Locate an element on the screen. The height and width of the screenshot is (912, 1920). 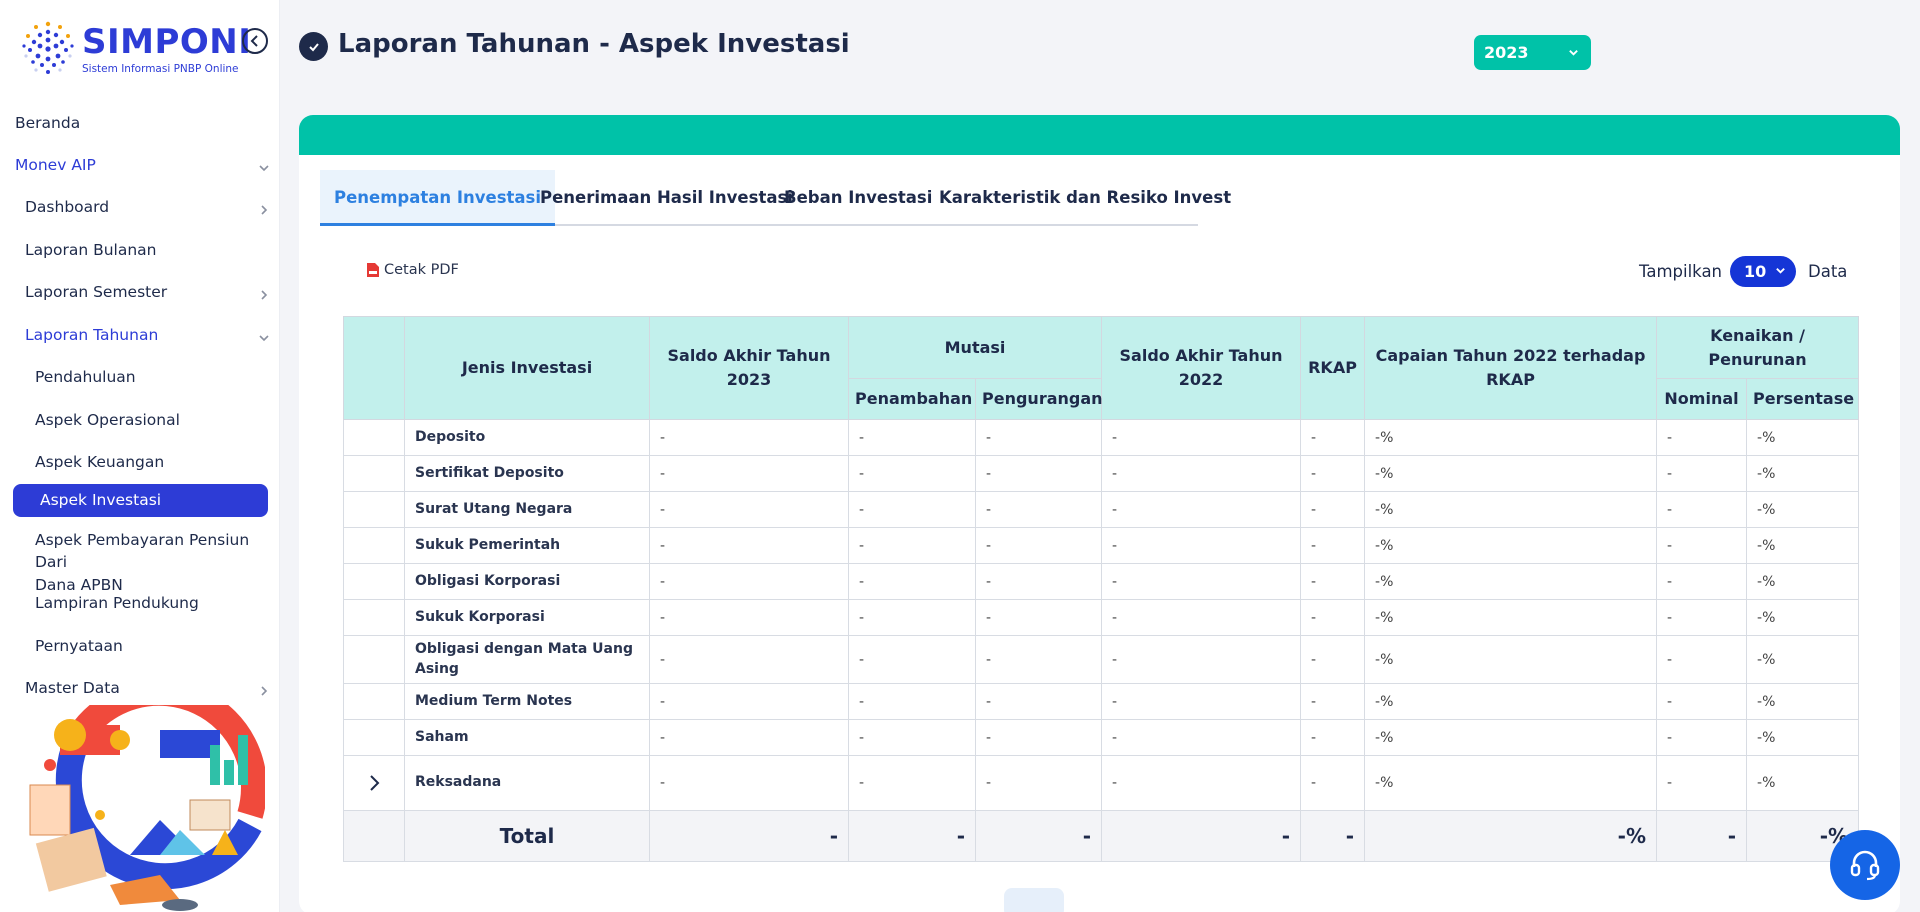
sidebar-item-laporan-bulanan: Laporan Bulanan is located at coordinates (91, 250).